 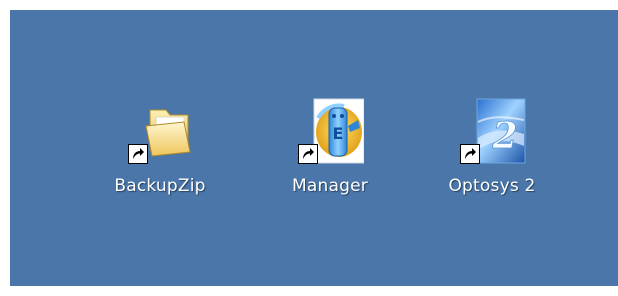 What do you see at coordinates (161, 131) in the screenshot?
I see `folder-icon` at bounding box center [161, 131].